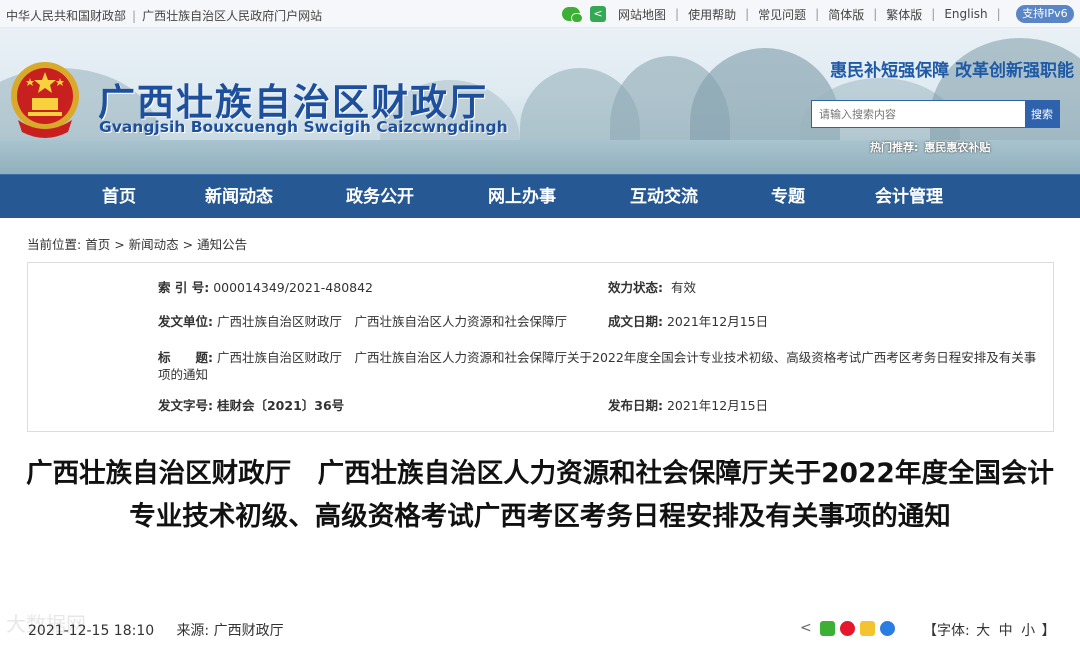 The height and width of the screenshot is (646, 1080). Describe the element at coordinates (248, 631) in the screenshot. I see `source-value: 广西财政厅` at that location.